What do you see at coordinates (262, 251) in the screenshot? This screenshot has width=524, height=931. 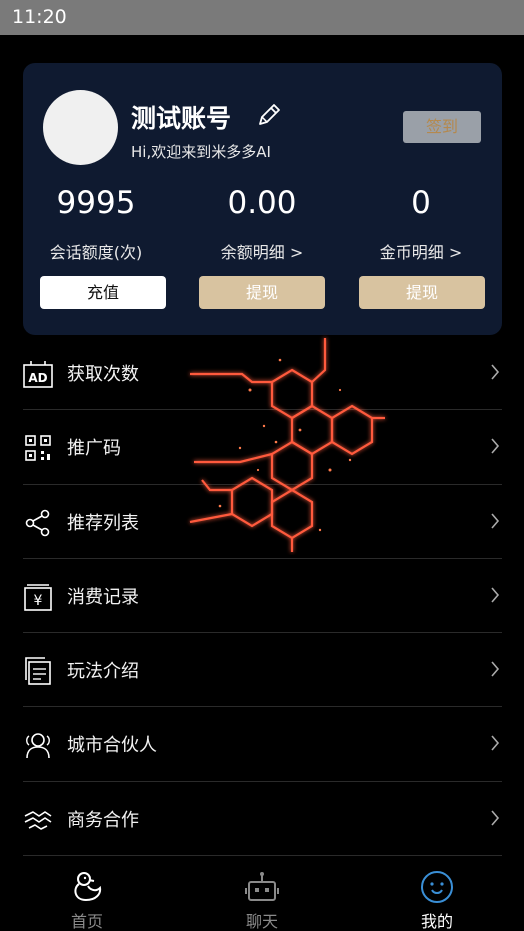 I see `stat-label: 余额明细 >` at bounding box center [262, 251].